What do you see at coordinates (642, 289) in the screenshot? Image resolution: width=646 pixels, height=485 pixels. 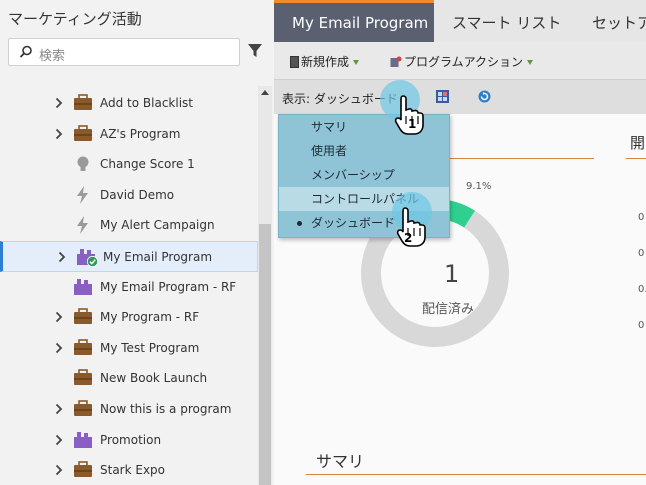 I see `tick-label: 0.` at bounding box center [642, 289].